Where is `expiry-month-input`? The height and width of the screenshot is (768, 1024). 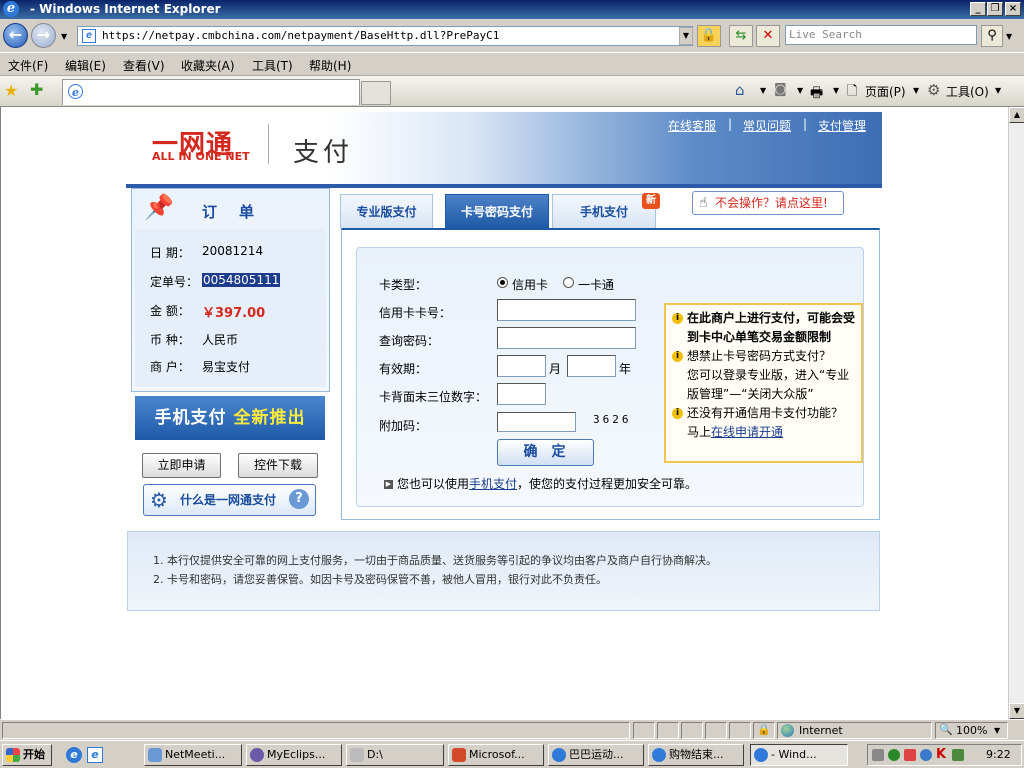
expiry-month-input is located at coordinates (521, 366).